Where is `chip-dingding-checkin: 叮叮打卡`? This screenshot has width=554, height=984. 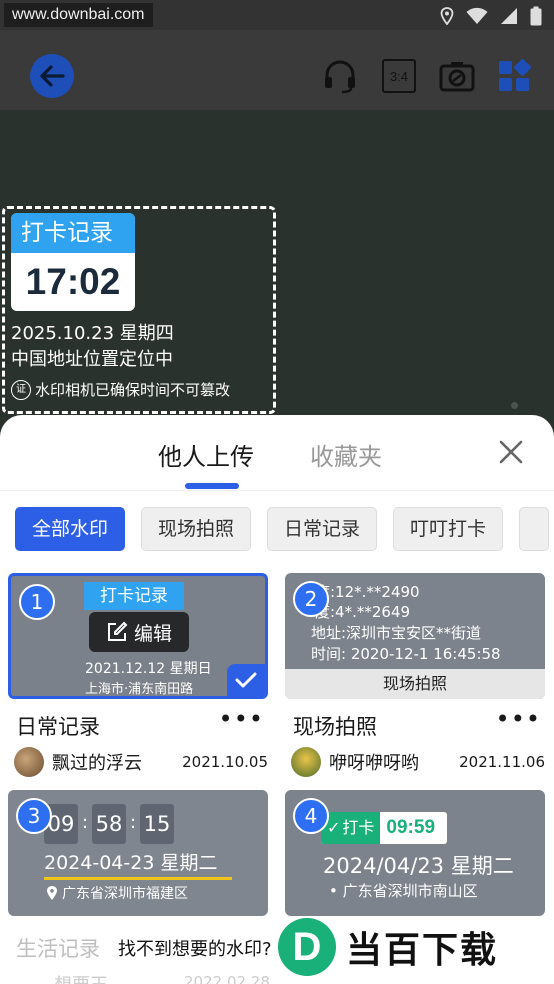 chip-dingding-checkin: 叮叮打卡 is located at coordinates (448, 529).